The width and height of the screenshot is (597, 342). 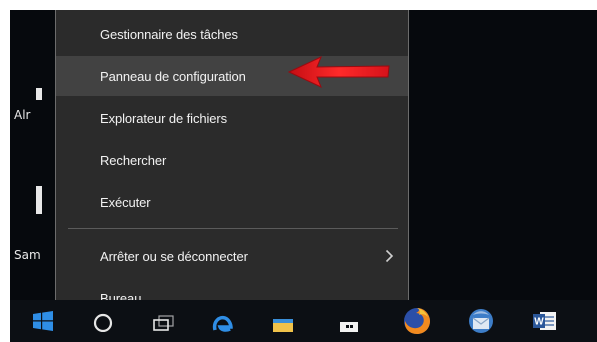 I want to click on menu-separator, so click(x=233, y=228).